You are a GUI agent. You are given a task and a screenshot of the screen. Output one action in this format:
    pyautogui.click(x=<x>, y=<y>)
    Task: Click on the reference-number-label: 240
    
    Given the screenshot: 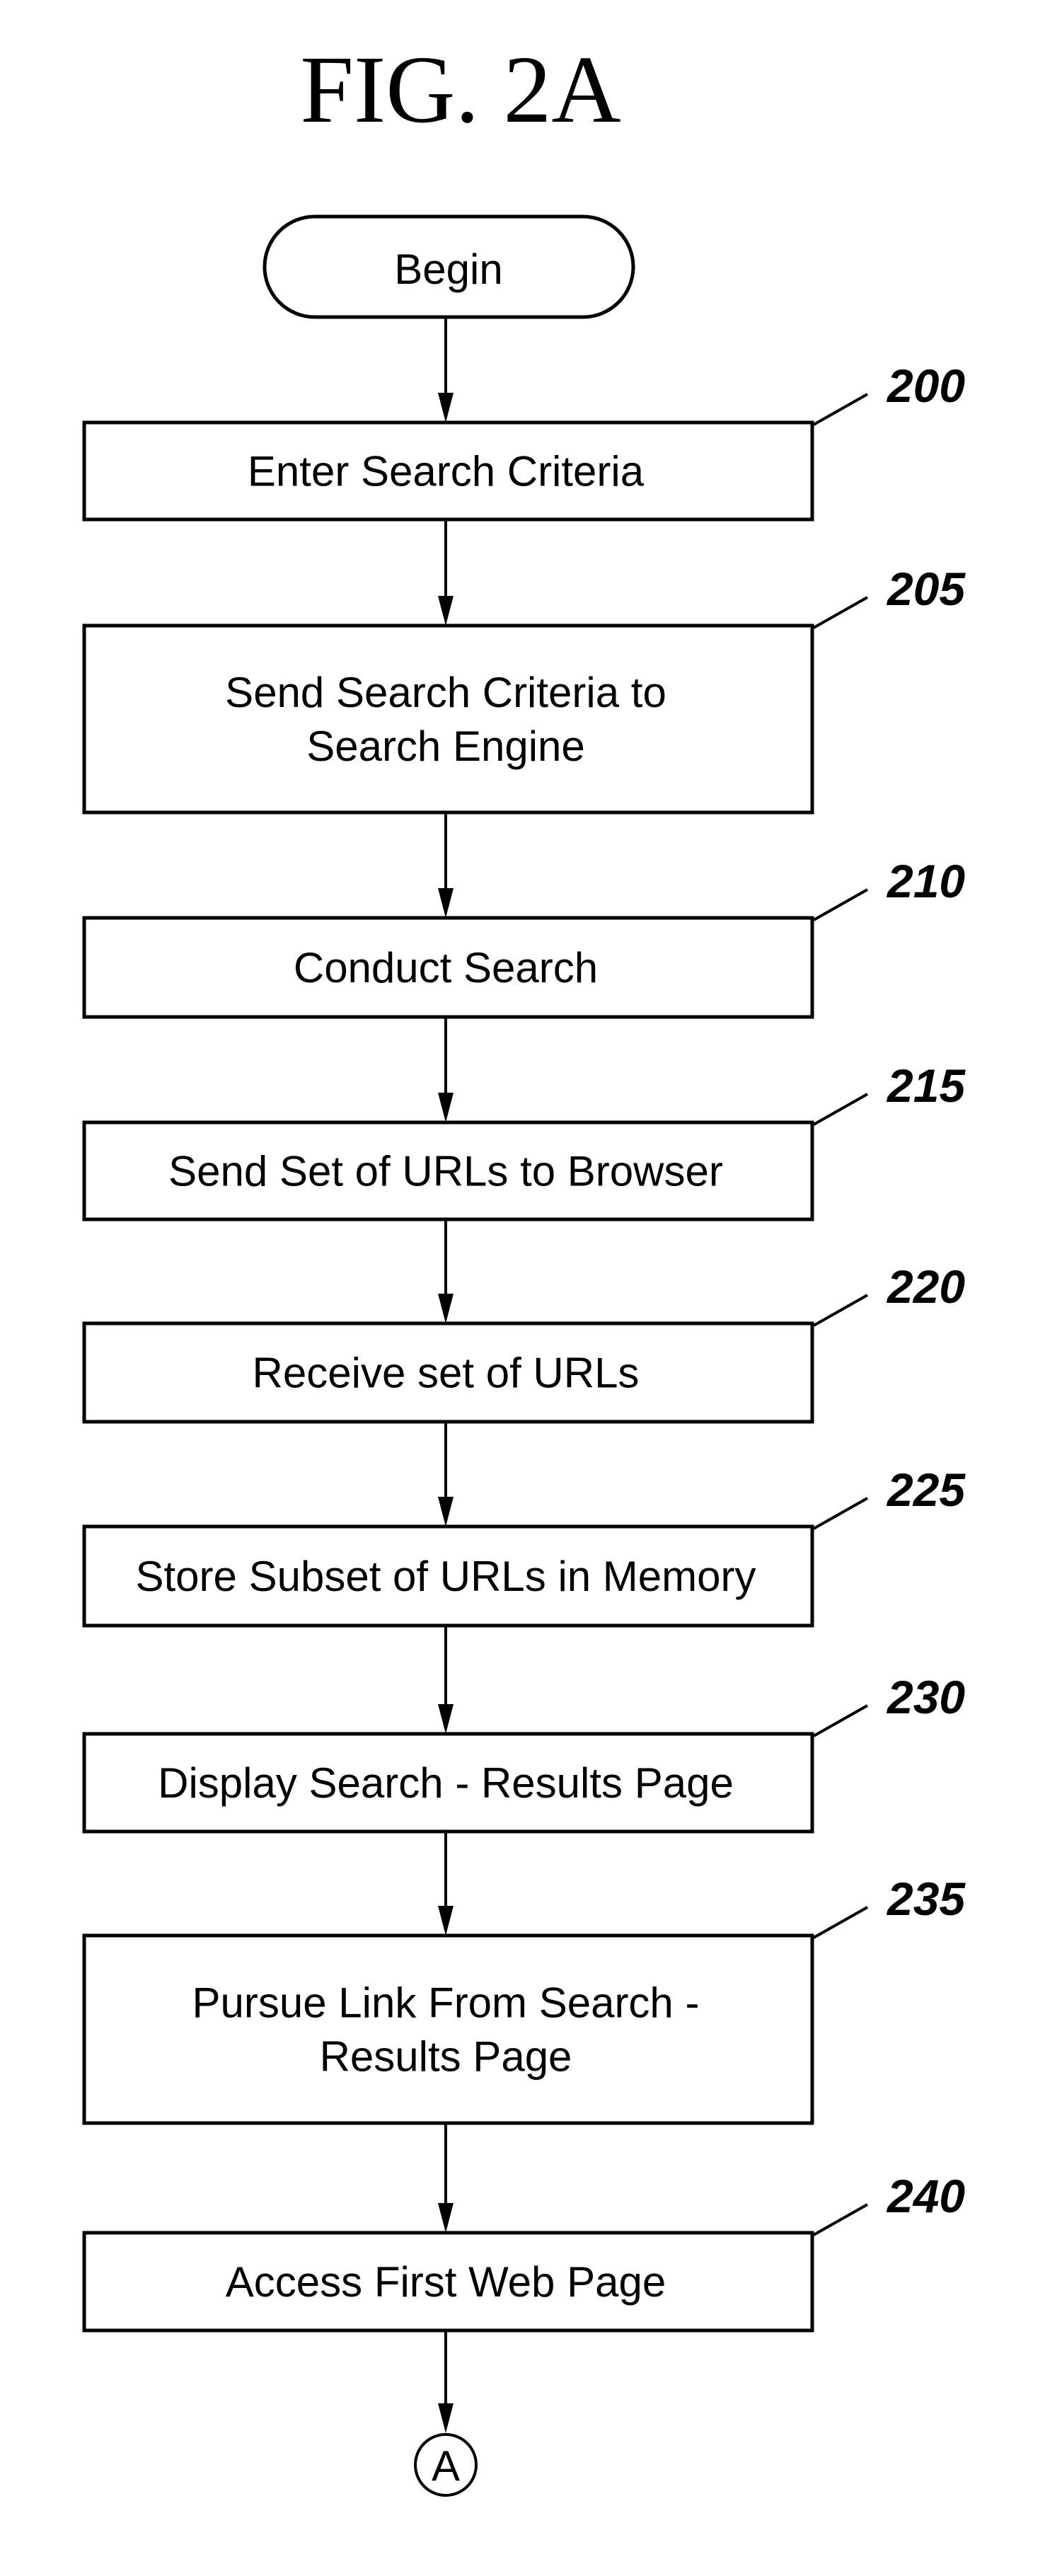 What is the action you would take?
    pyautogui.click(x=925, y=2196)
    